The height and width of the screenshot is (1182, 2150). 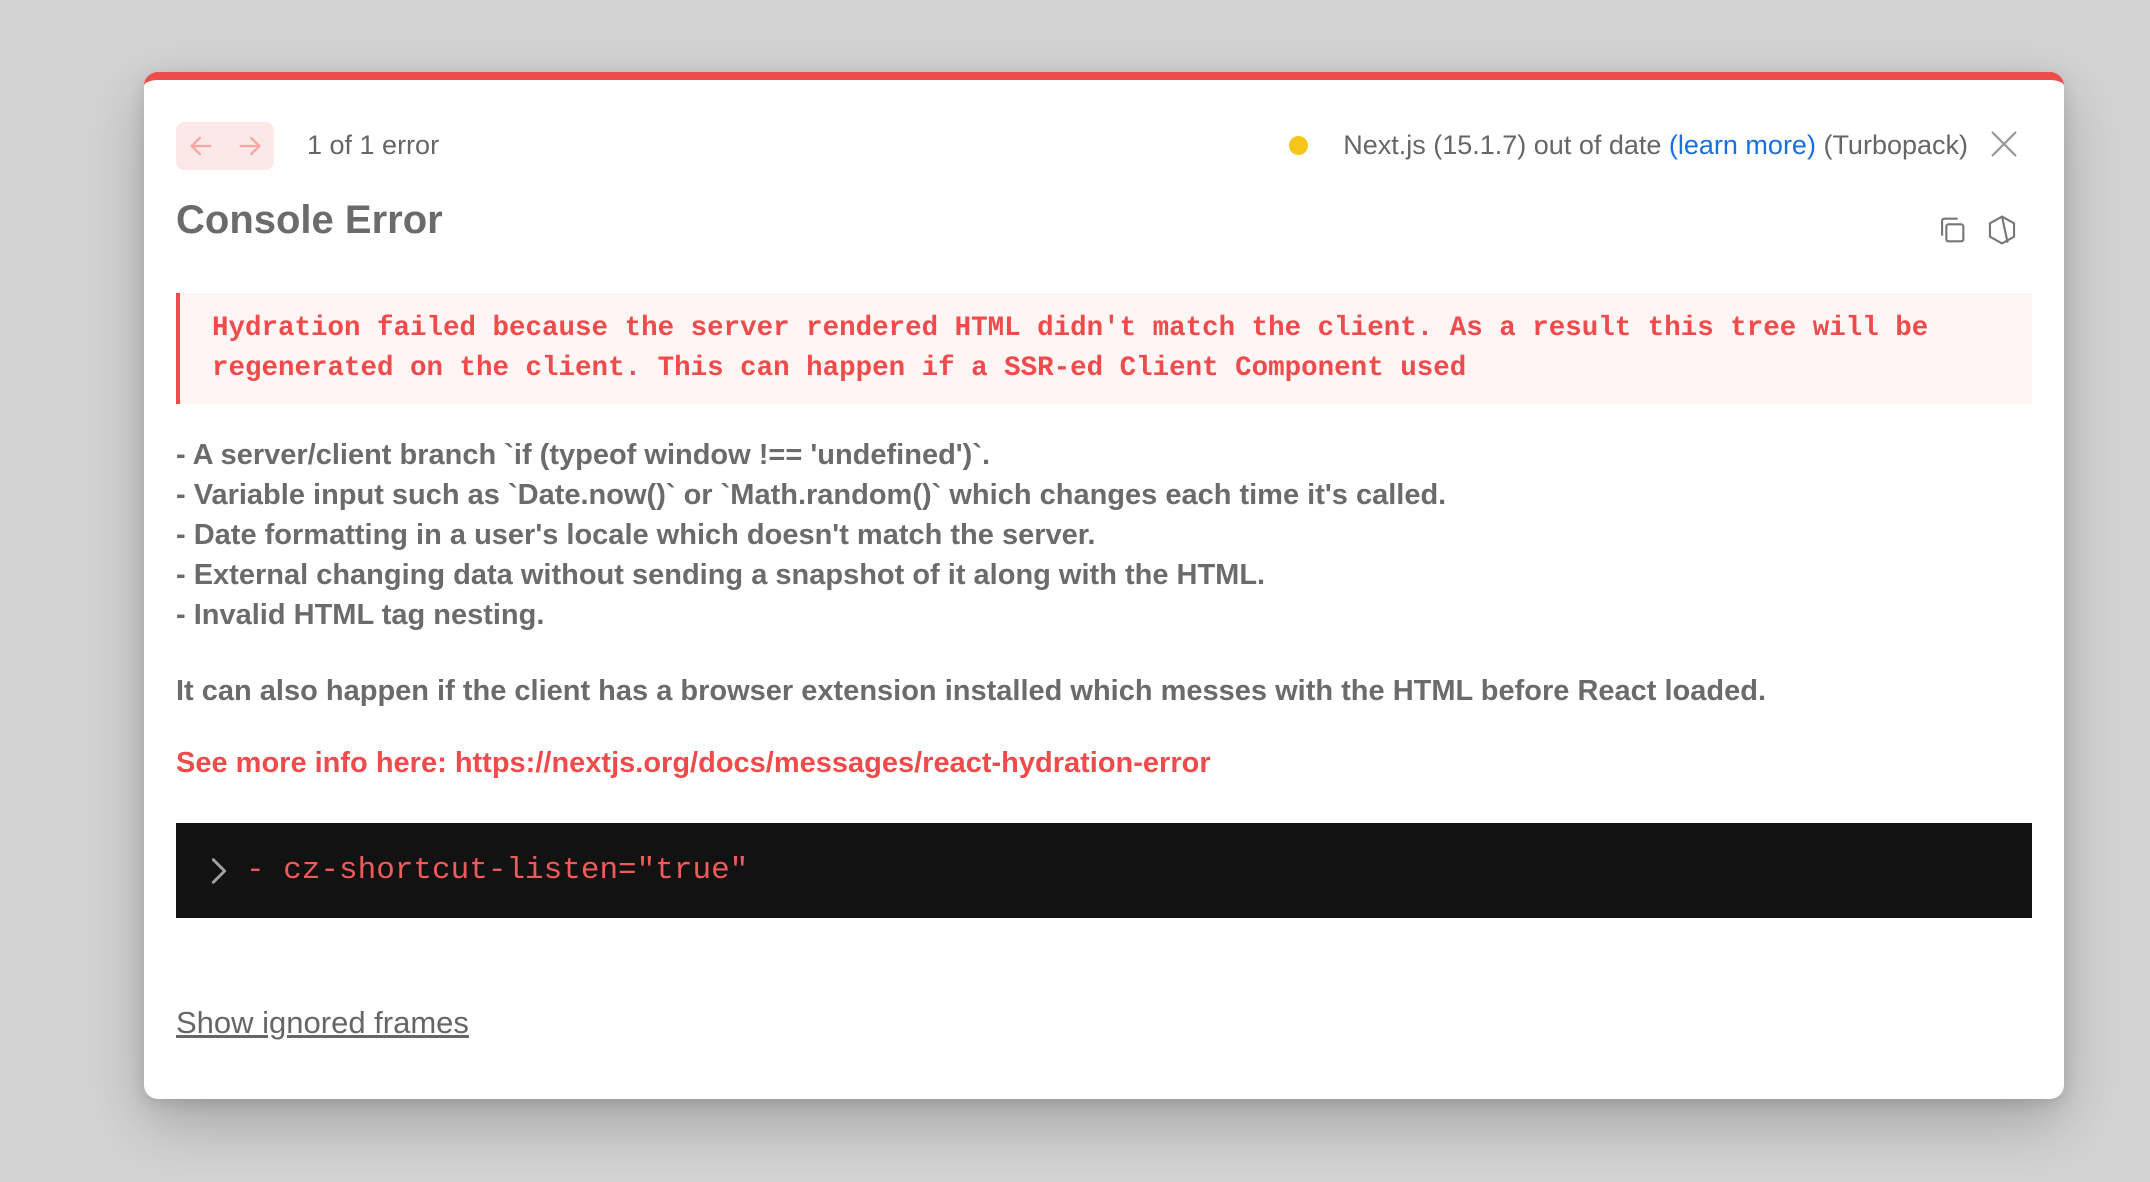 I want to click on error-count: 1 of 1 error, so click(x=373, y=145).